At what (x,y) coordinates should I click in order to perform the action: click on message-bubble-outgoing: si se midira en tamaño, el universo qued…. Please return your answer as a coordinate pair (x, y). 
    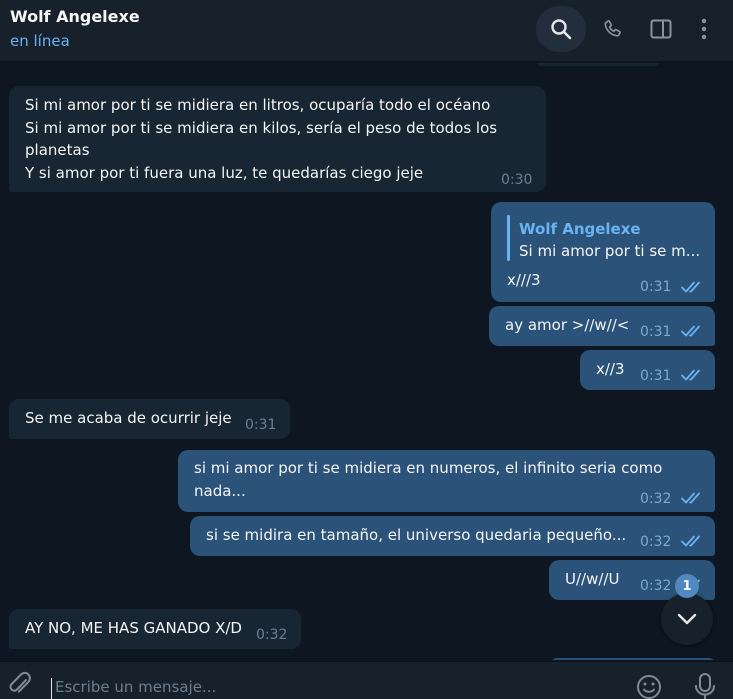
    Looking at the image, I should click on (452, 536).